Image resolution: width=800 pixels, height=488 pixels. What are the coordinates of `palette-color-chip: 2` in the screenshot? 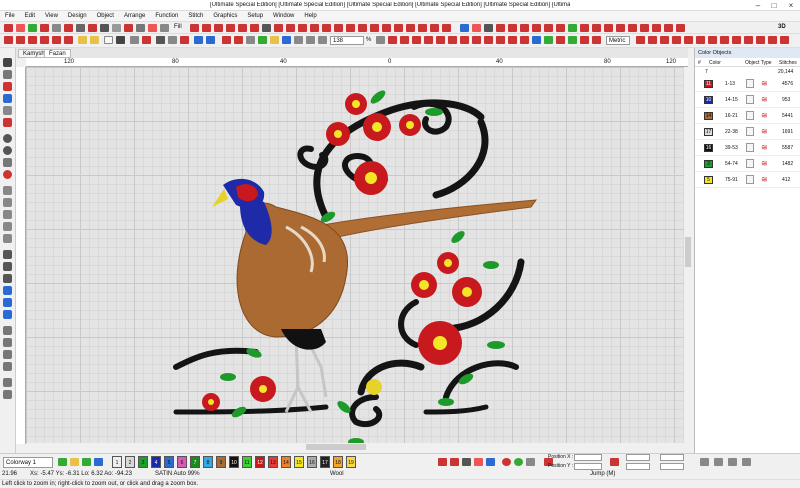 It's located at (130, 462).